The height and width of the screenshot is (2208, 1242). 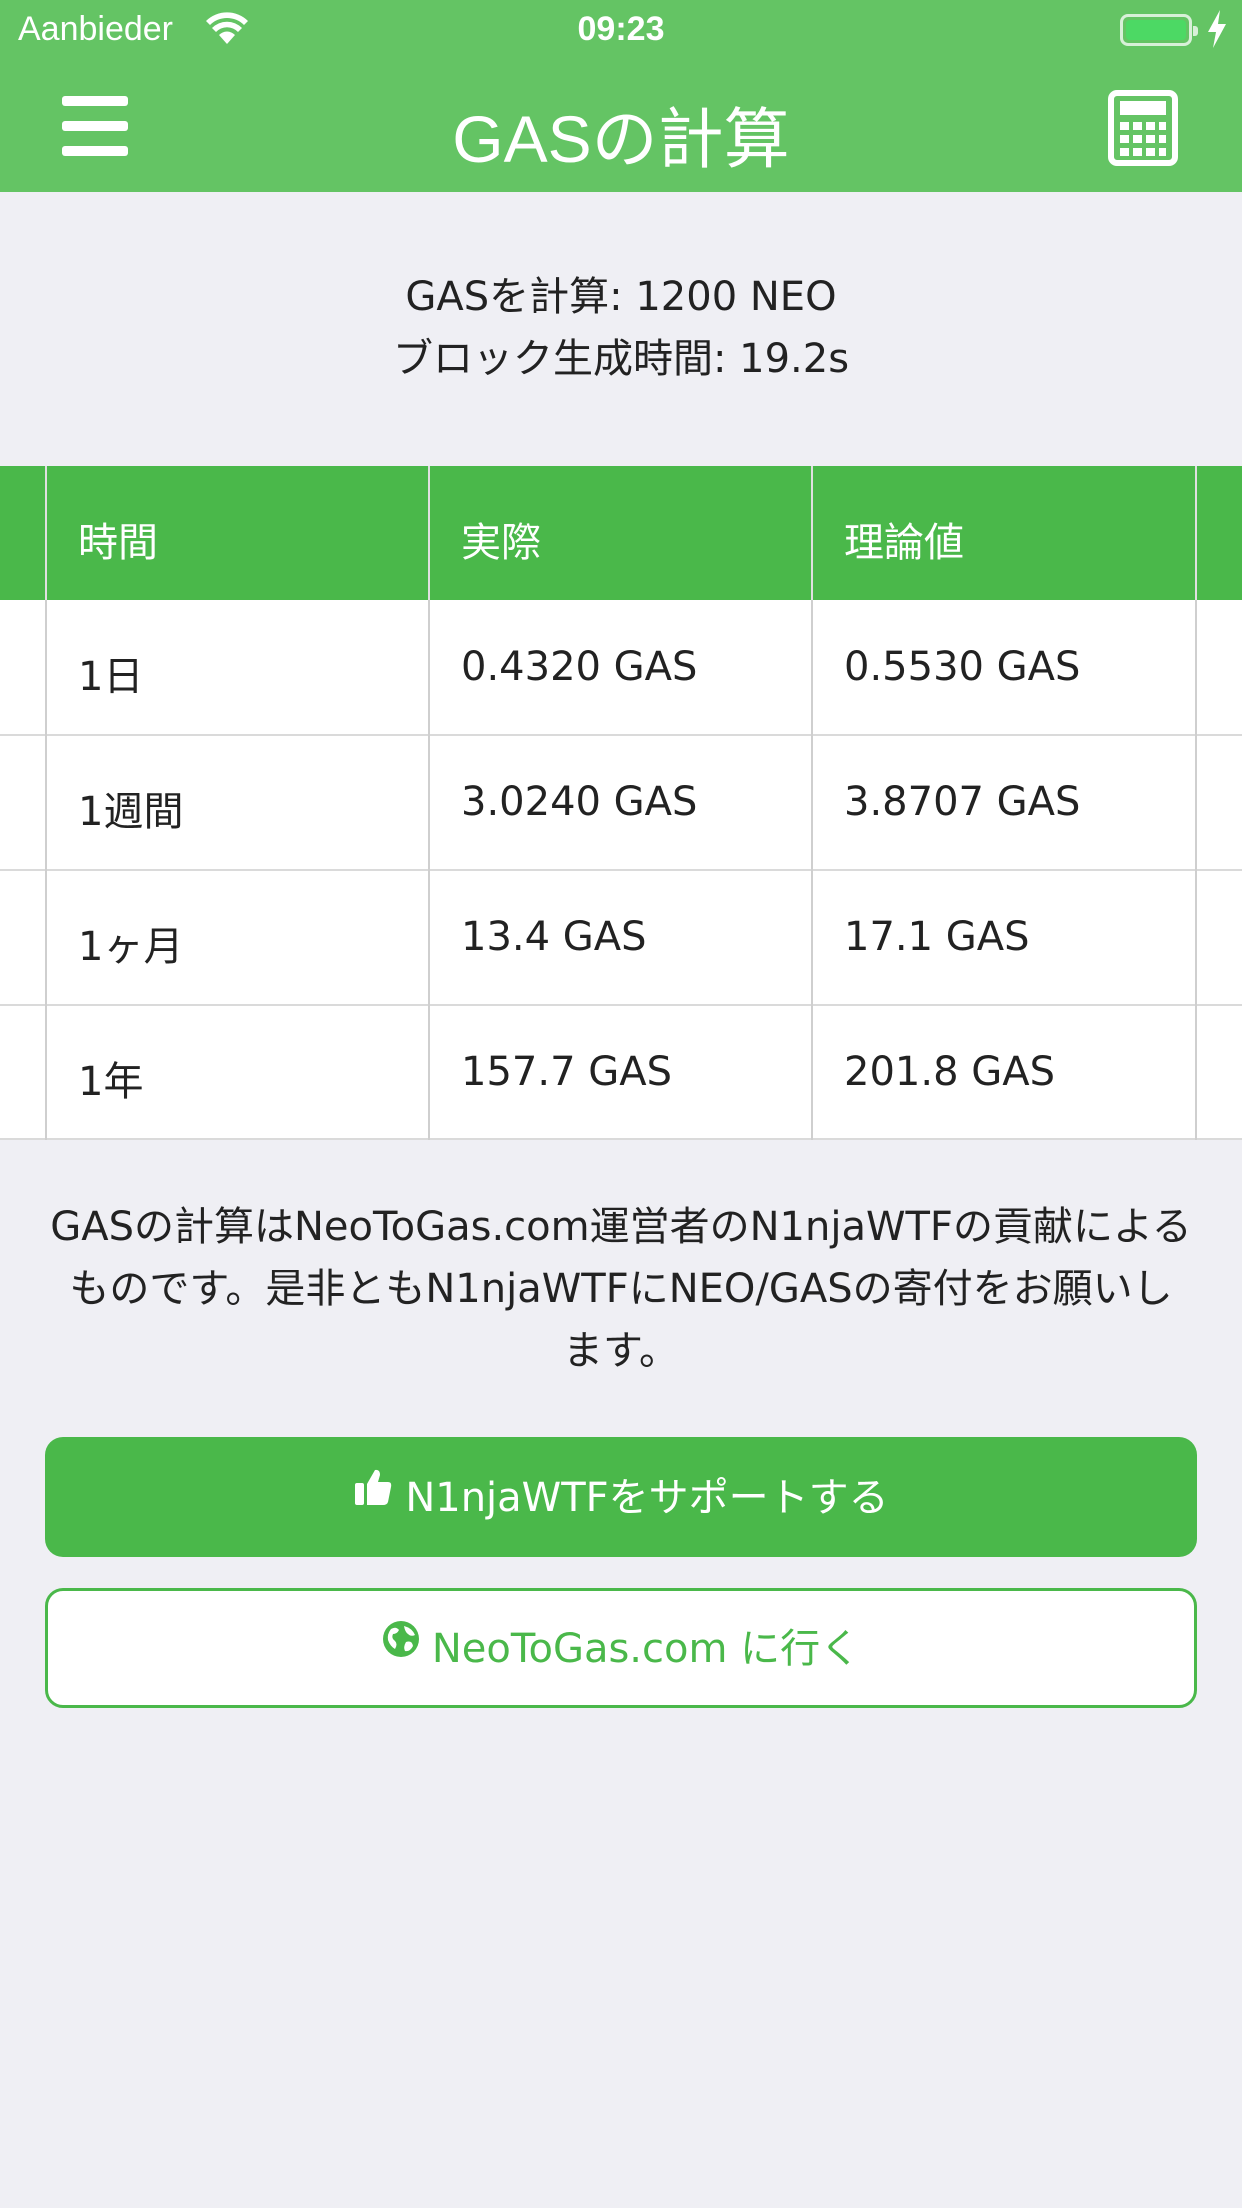 I want to click on status-time: 09:23, so click(x=621, y=29).